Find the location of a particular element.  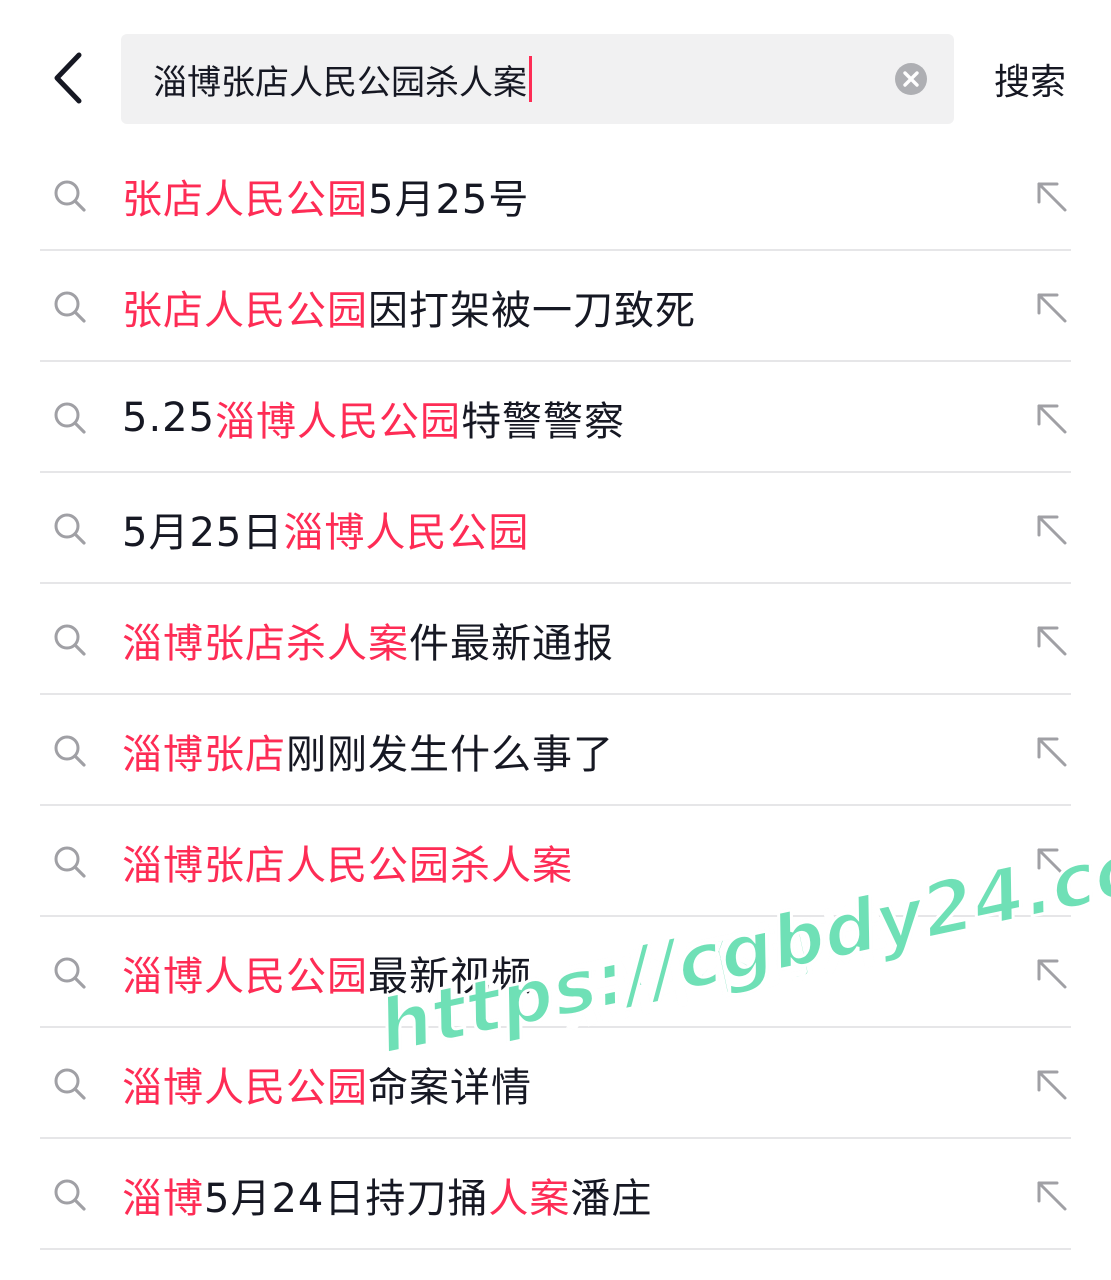

suggestion-text: 淄博张店杀人案 件最新通报 is located at coordinates (368, 639).